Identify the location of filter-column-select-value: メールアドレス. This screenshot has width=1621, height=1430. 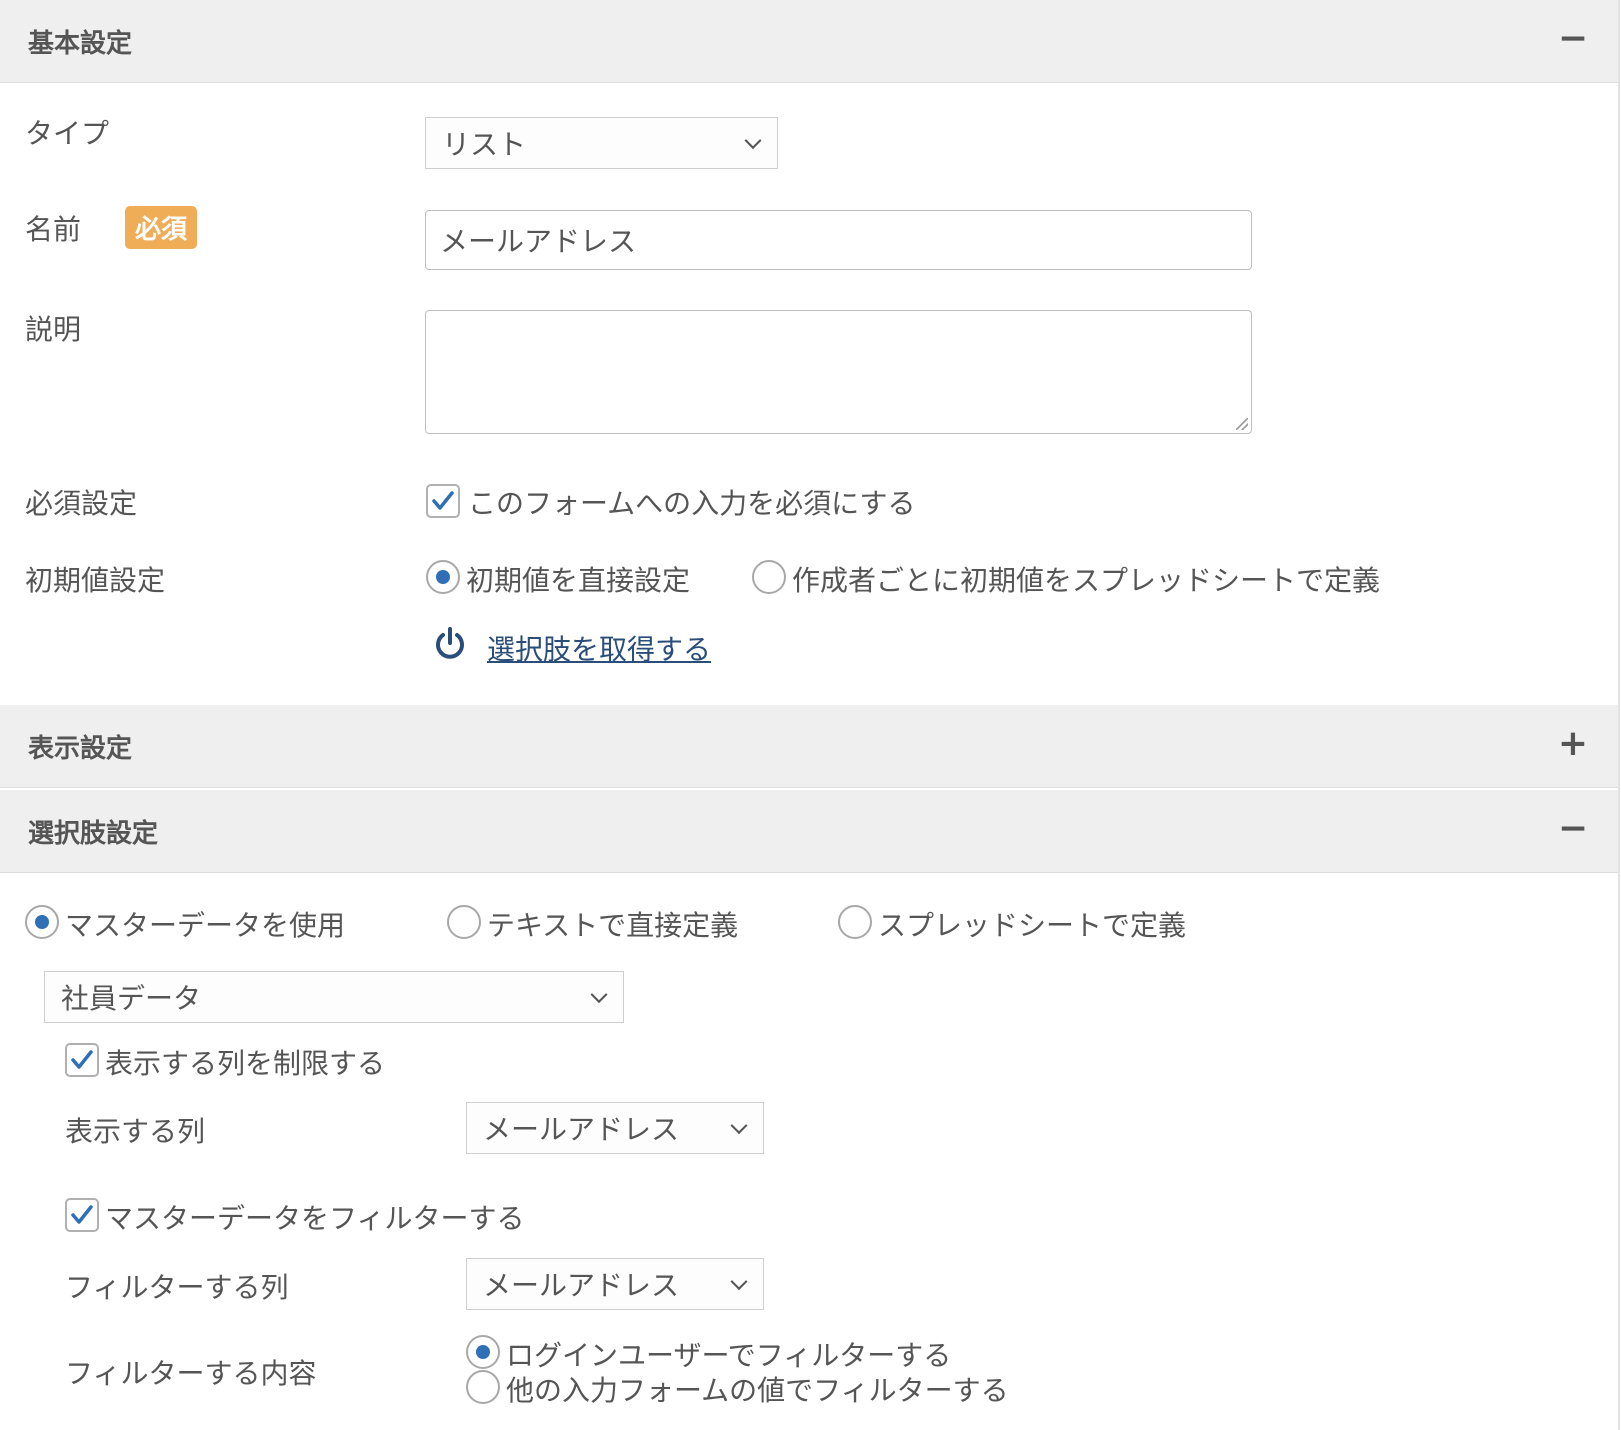
(581, 1285).